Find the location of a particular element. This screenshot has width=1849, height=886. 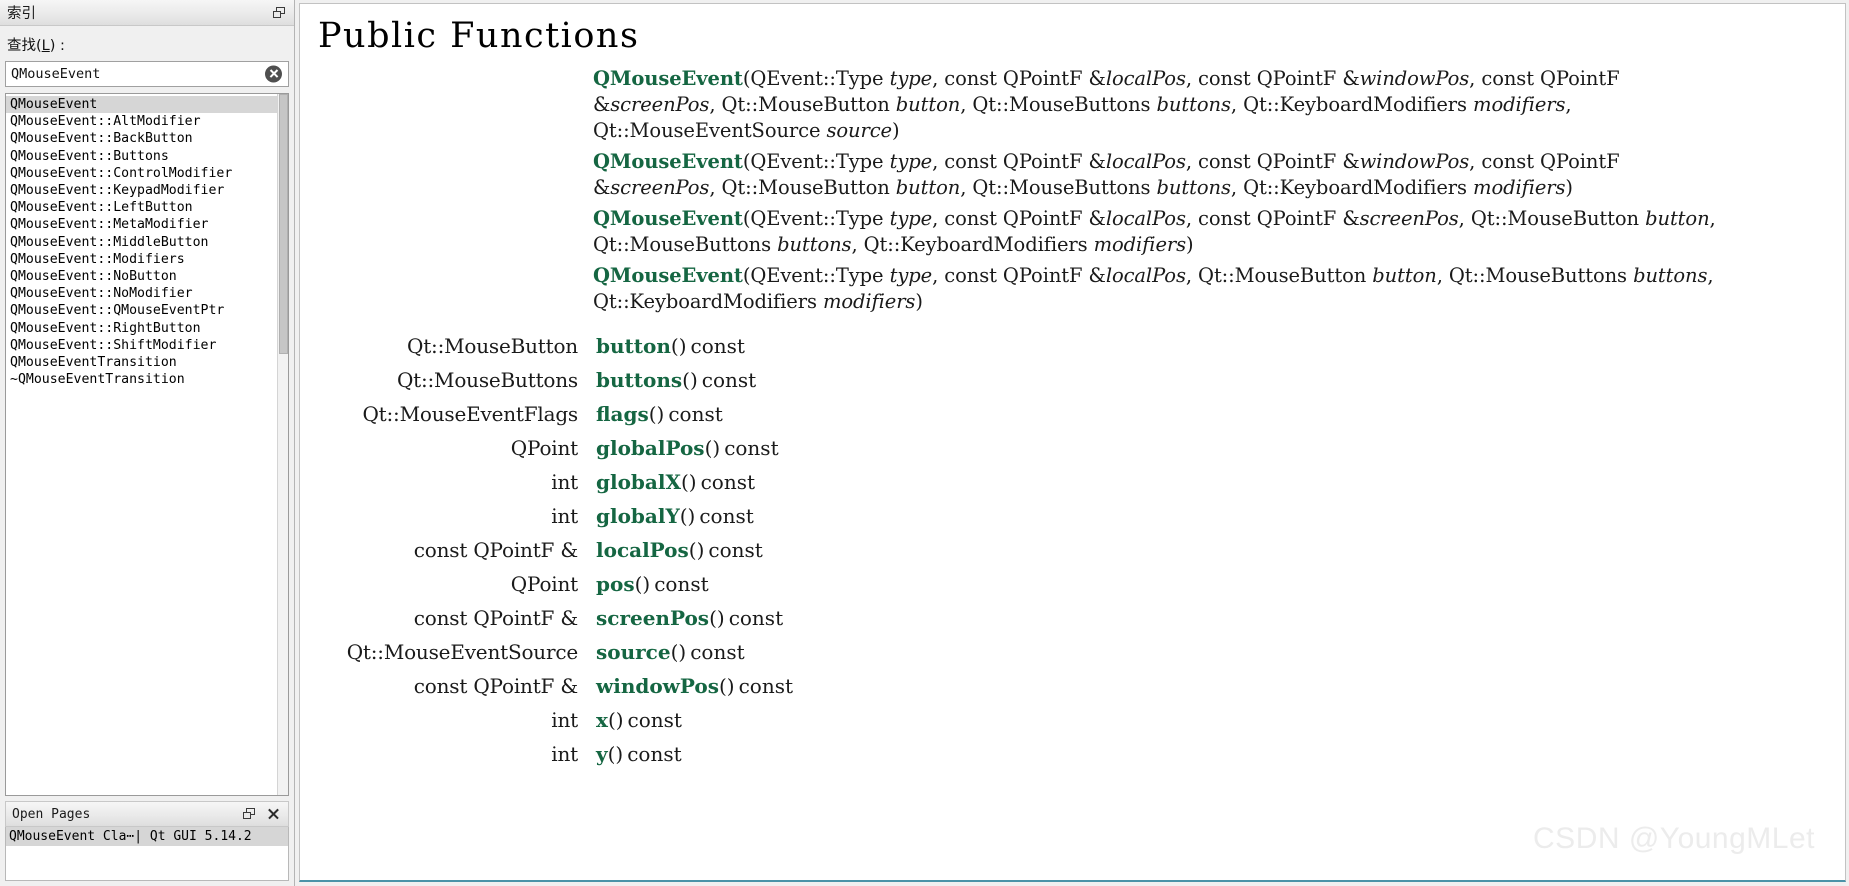

table-row: Qt::MouseEventSource source() const is located at coordinates (1081, 652).